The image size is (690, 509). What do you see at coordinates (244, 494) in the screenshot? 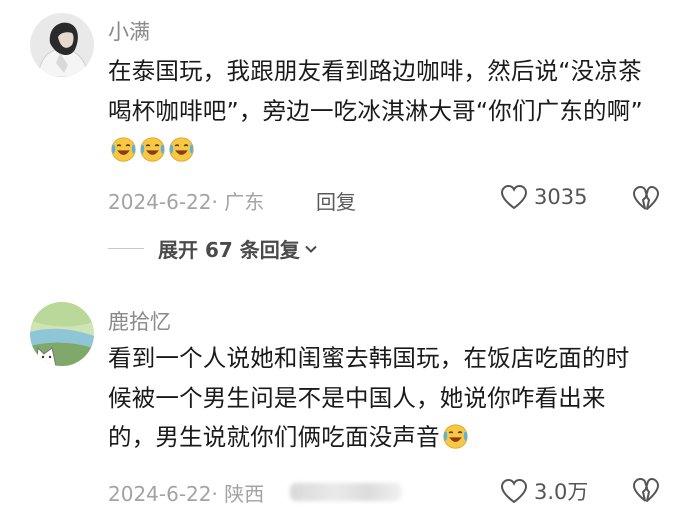
I see `comment-location: 陕西` at bounding box center [244, 494].